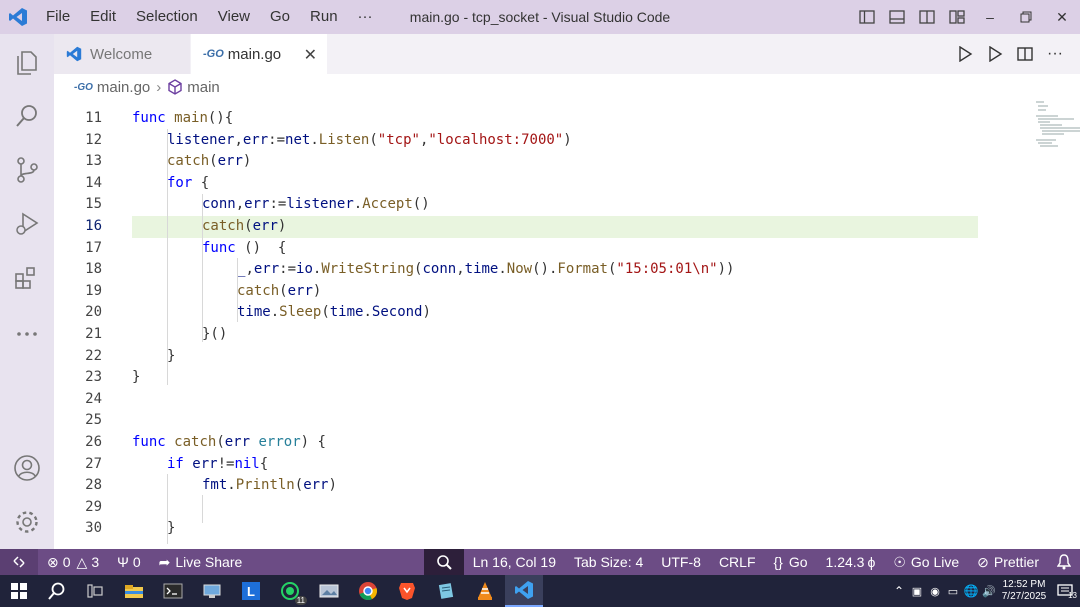 The width and height of the screenshot is (1080, 607). What do you see at coordinates (935, 591) in the screenshot?
I see `meet-now-icon: ◉` at bounding box center [935, 591].